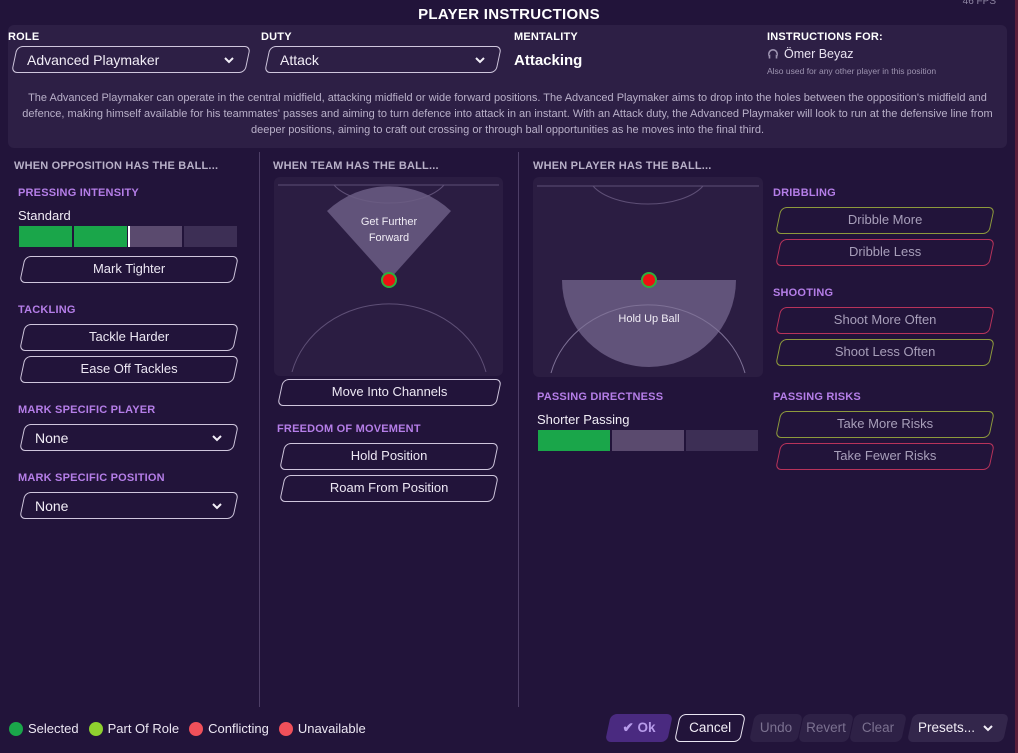 The image size is (1018, 753). Describe the element at coordinates (322, 728) in the screenshot. I see `legend-unavailable: Unavailable` at that location.